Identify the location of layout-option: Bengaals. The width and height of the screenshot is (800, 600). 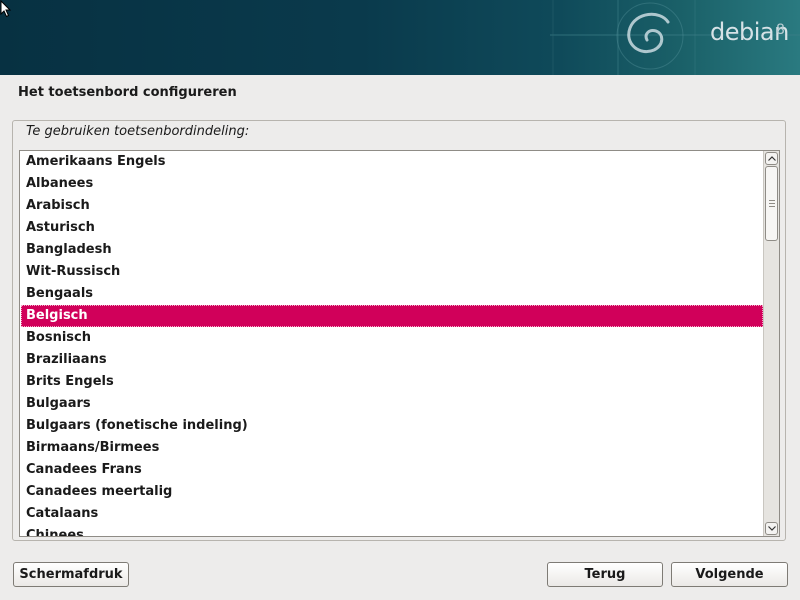
(392, 294).